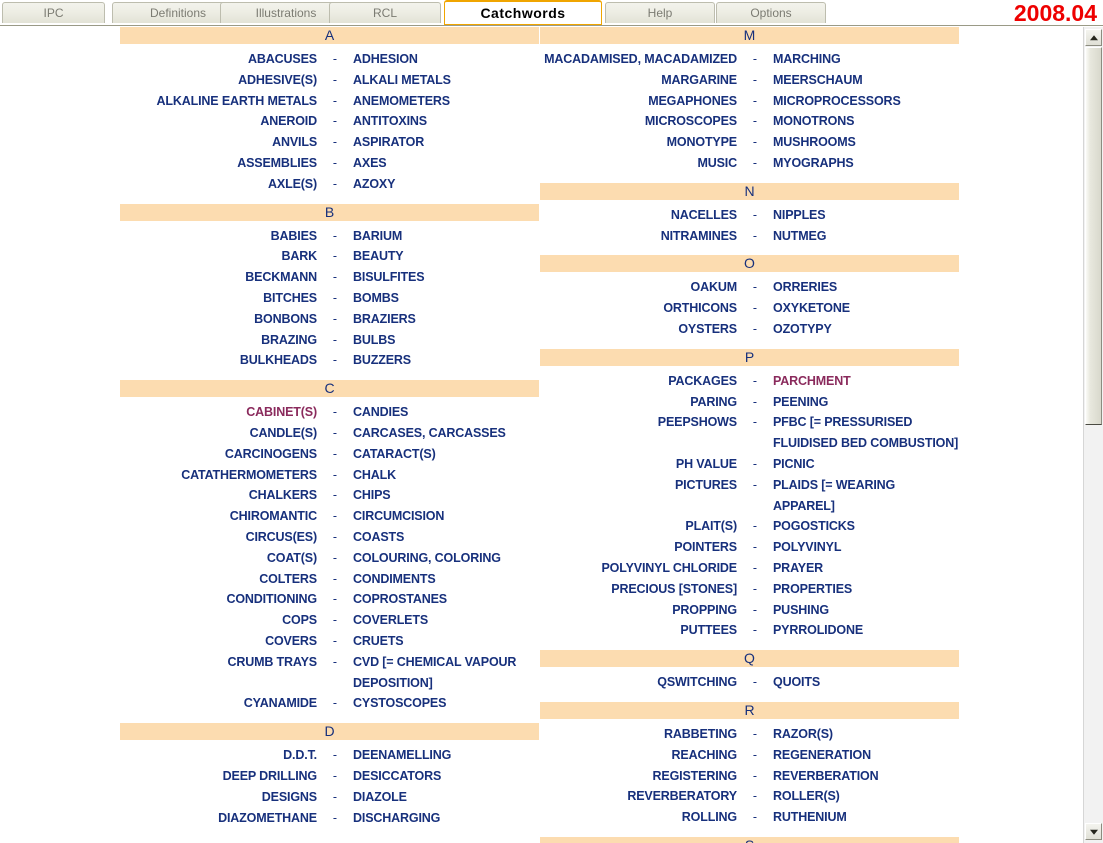  Describe the element at coordinates (446, 776) in the screenshot. I see `catchword-range-end-link: DESICCATORS` at that location.